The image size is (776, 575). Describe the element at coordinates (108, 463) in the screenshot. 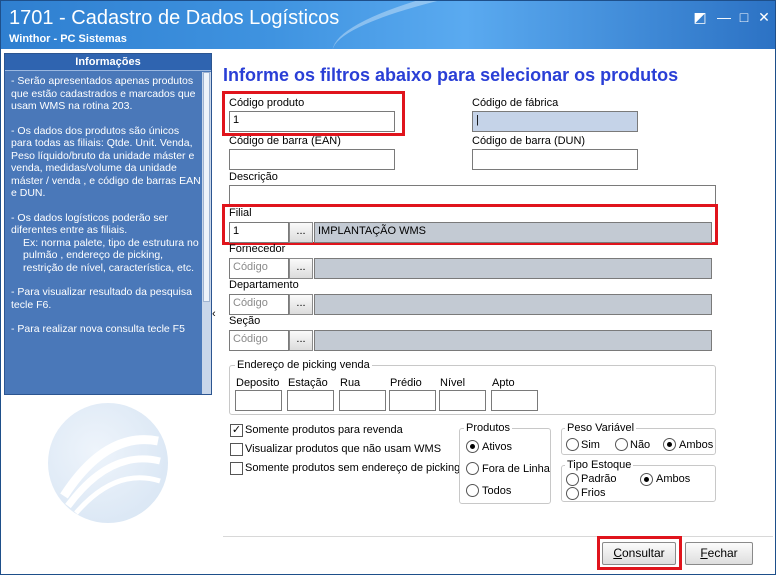

I see `pc-sistemas-logo-icon` at that location.